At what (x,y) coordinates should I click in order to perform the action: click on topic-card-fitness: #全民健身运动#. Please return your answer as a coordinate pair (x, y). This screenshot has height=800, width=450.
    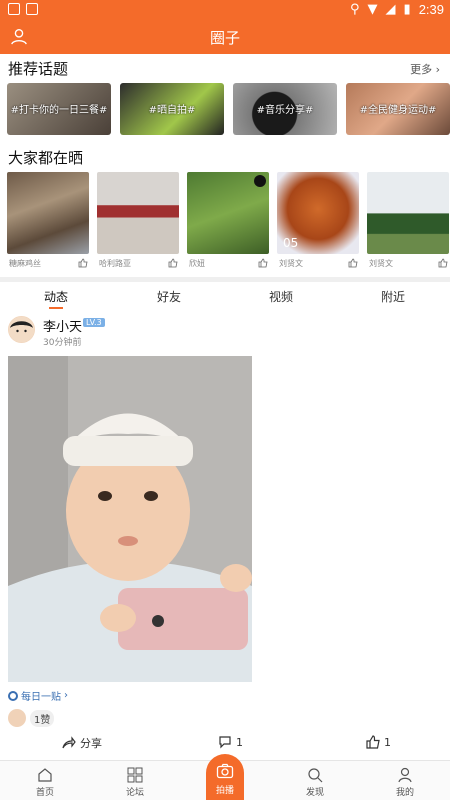
    Looking at the image, I should click on (398, 109).